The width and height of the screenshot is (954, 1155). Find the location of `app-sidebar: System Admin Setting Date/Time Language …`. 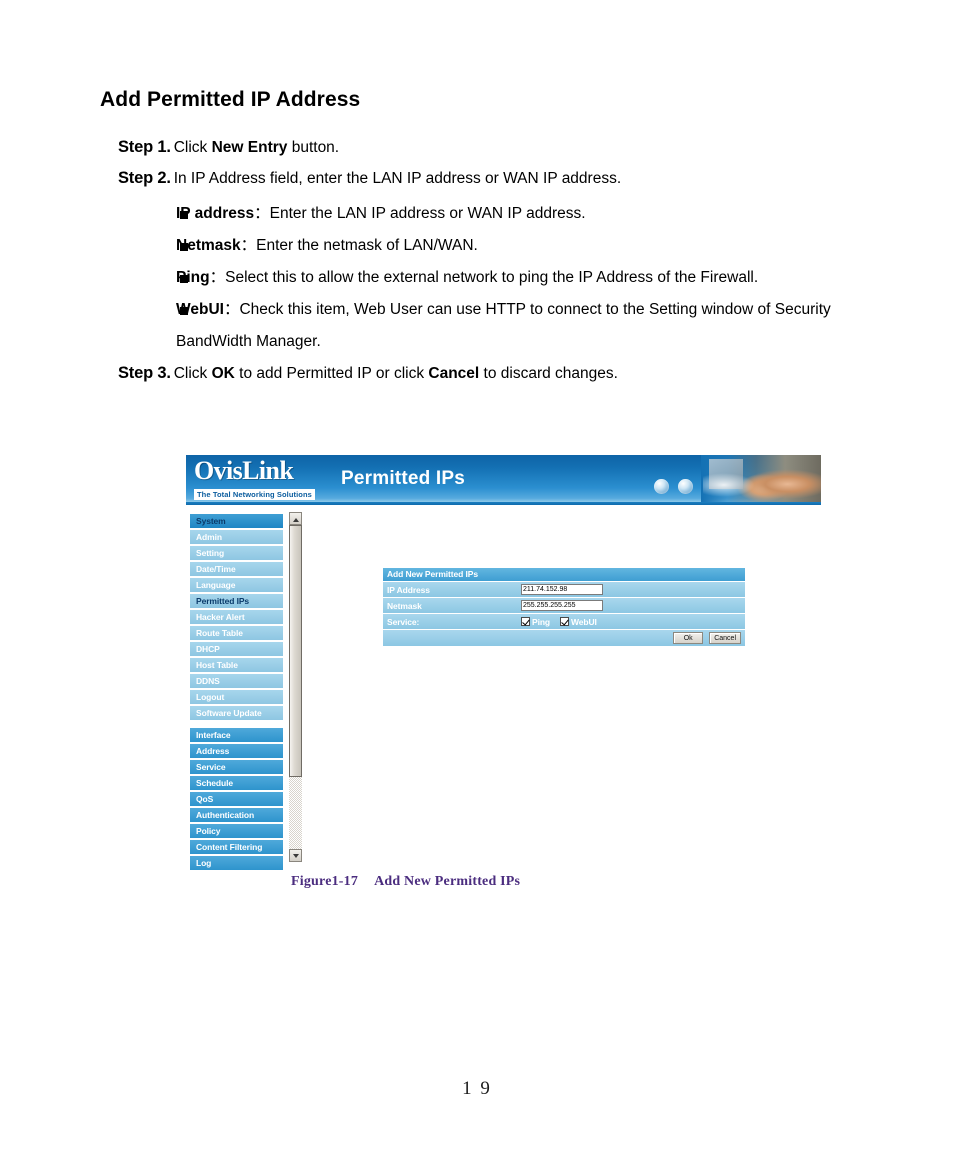

app-sidebar: System Admin Setting Date/Time Language … is located at coordinates (236, 693).